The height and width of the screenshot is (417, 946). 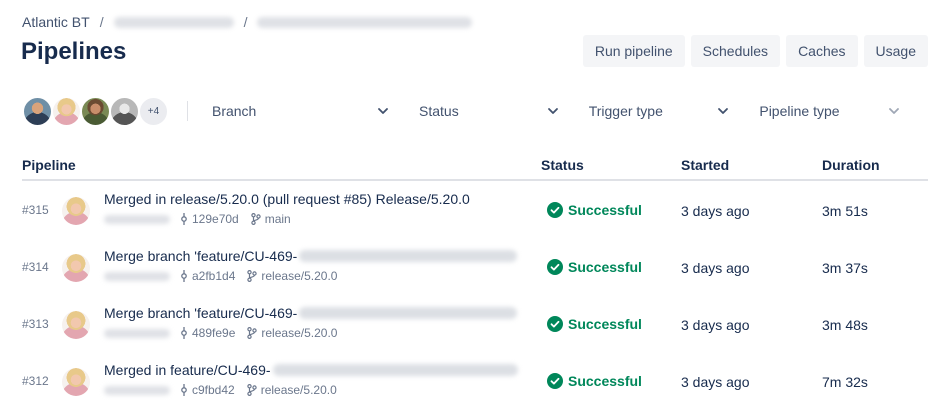 What do you see at coordinates (562, 165) in the screenshot?
I see `column-header-status: Status` at bounding box center [562, 165].